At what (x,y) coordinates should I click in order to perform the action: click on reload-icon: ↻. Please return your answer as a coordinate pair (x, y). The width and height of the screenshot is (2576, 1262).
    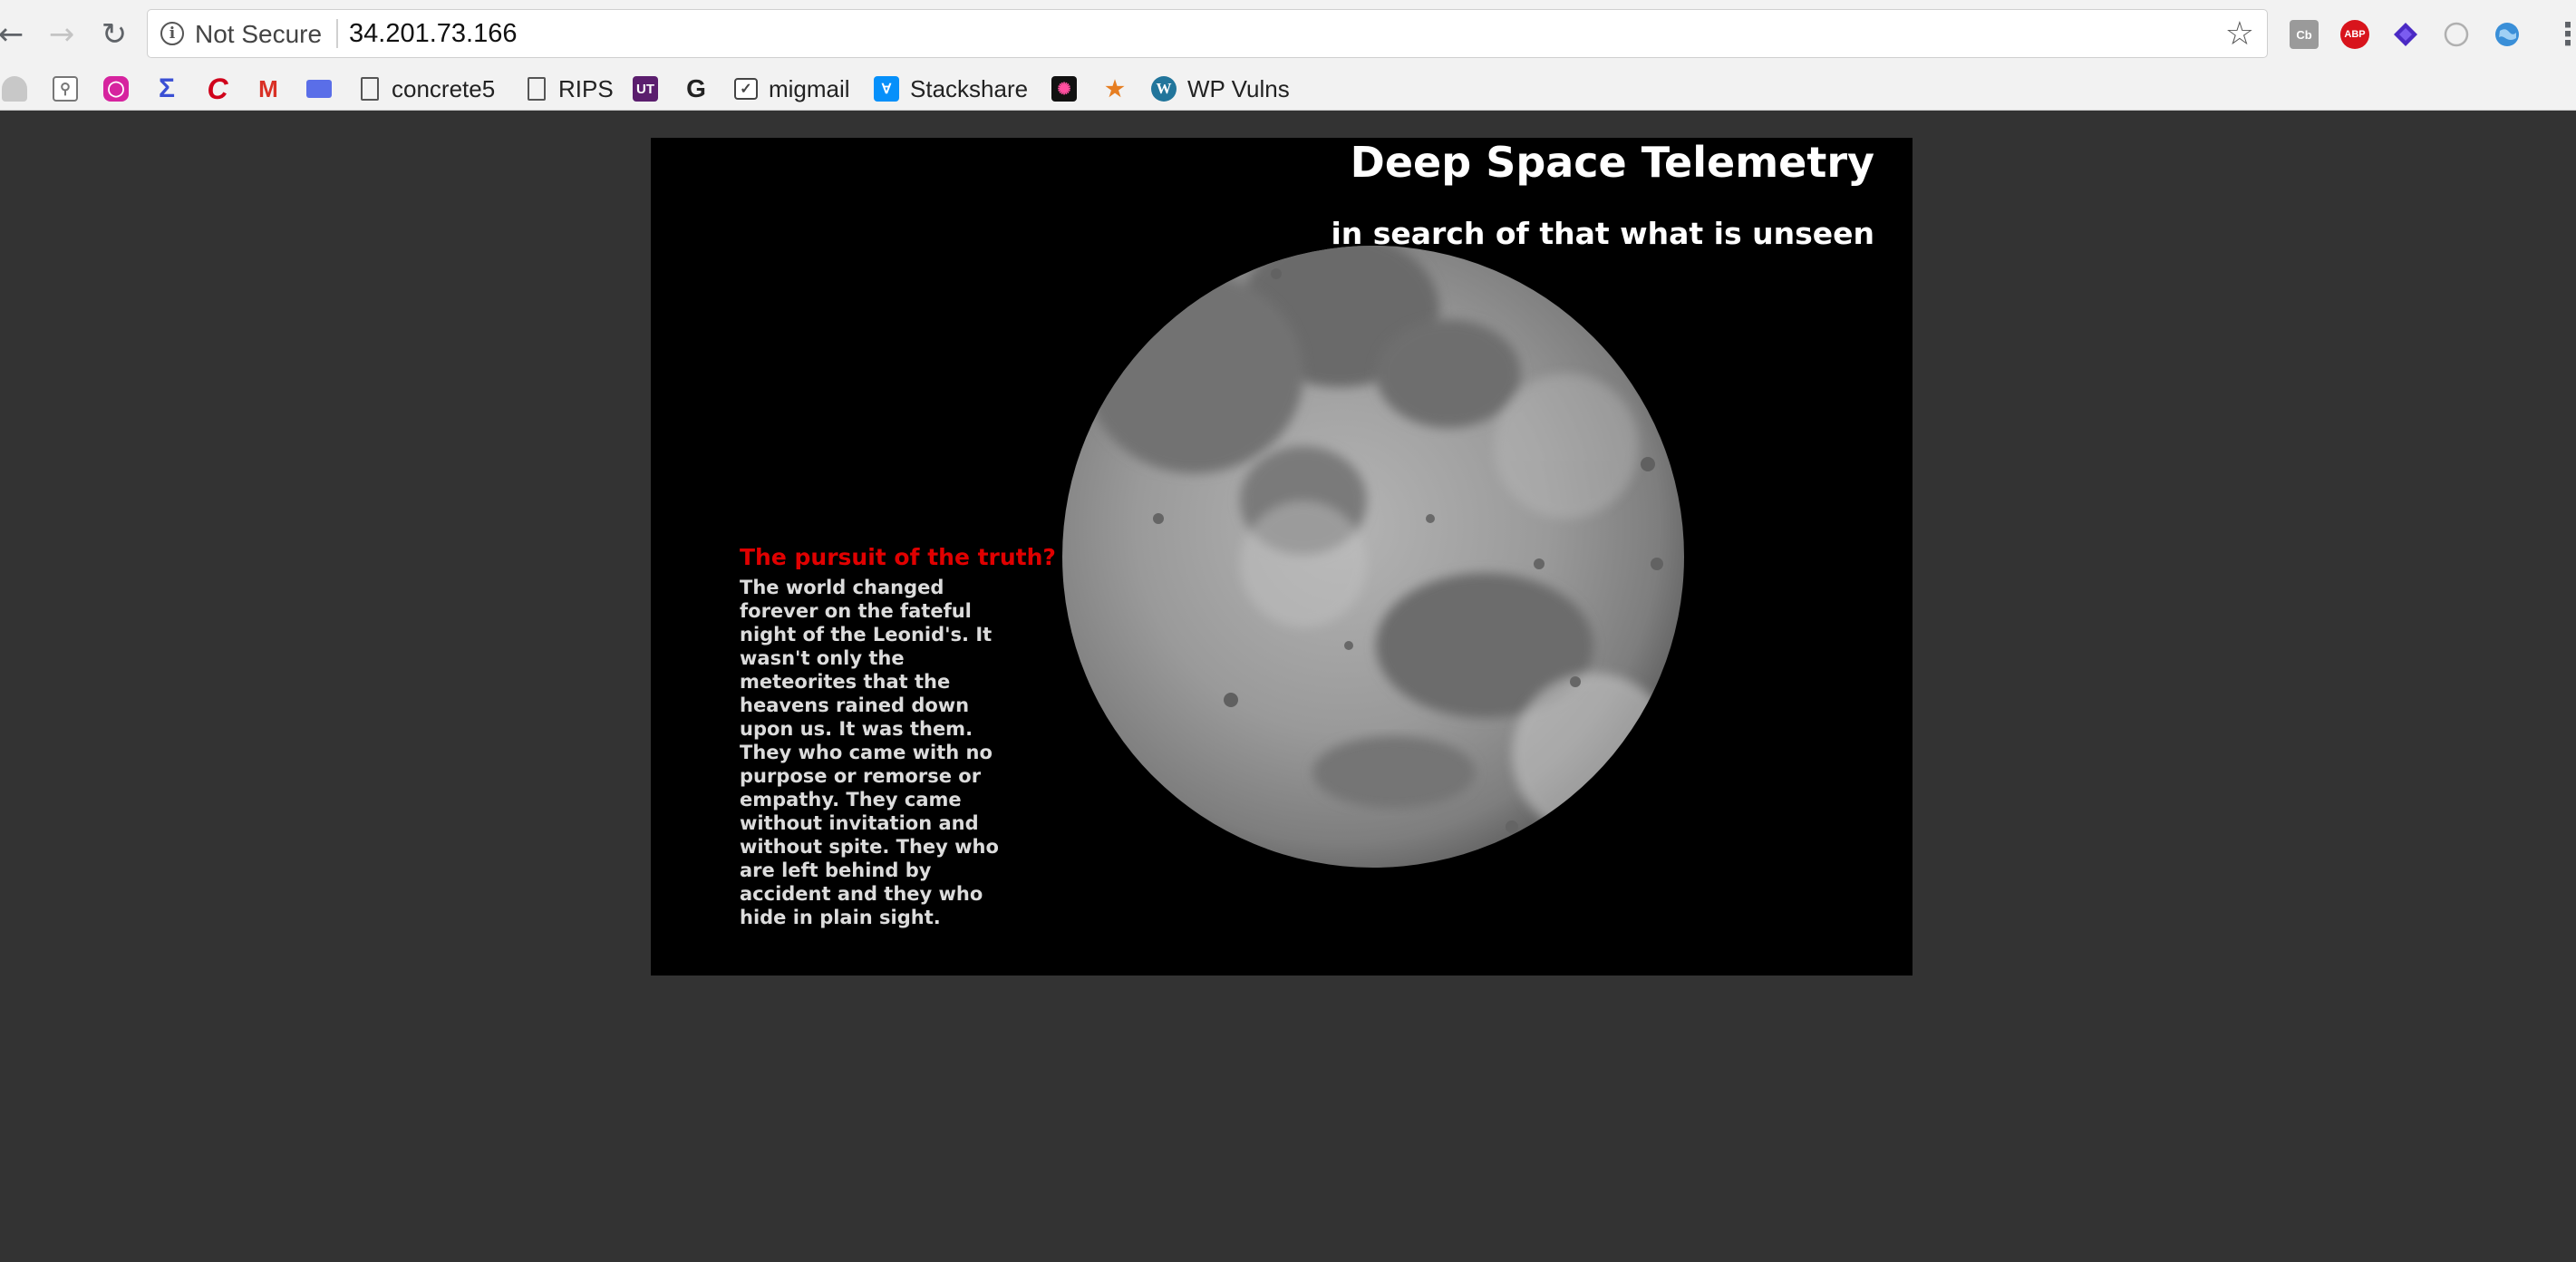
    Looking at the image, I should click on (114, 34).